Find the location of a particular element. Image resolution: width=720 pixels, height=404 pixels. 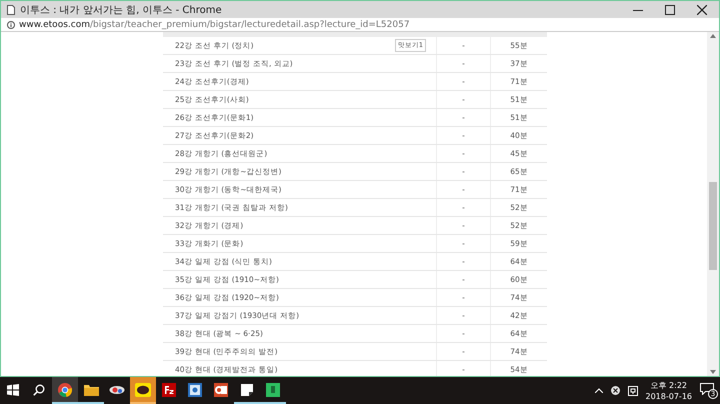

chat-app-icon is located at coordinates (143, 389).